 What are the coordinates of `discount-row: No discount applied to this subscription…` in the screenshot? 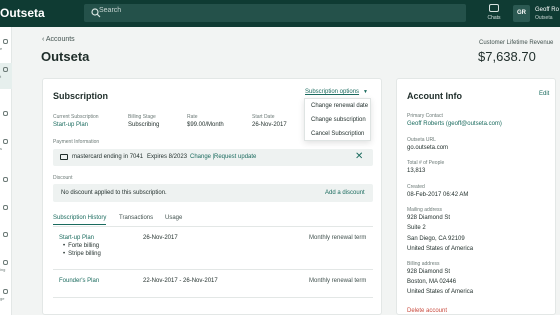 It's located at (213, 193).